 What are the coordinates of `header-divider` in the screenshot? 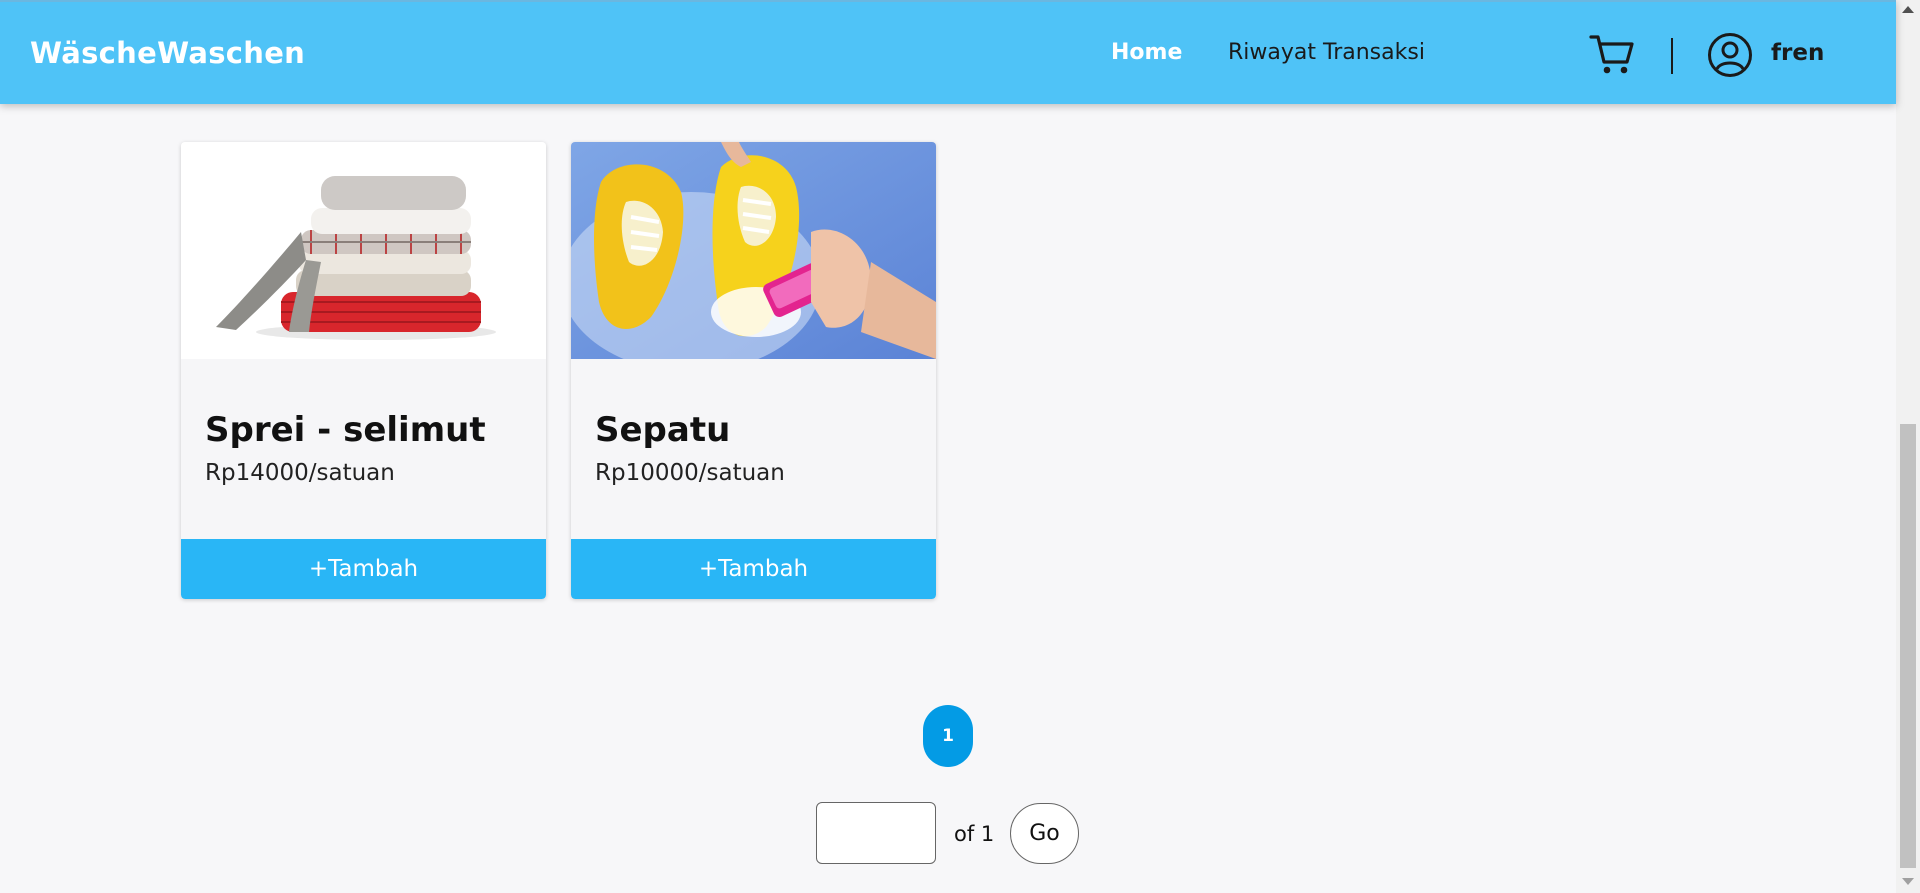 It's located at (1672, 56).